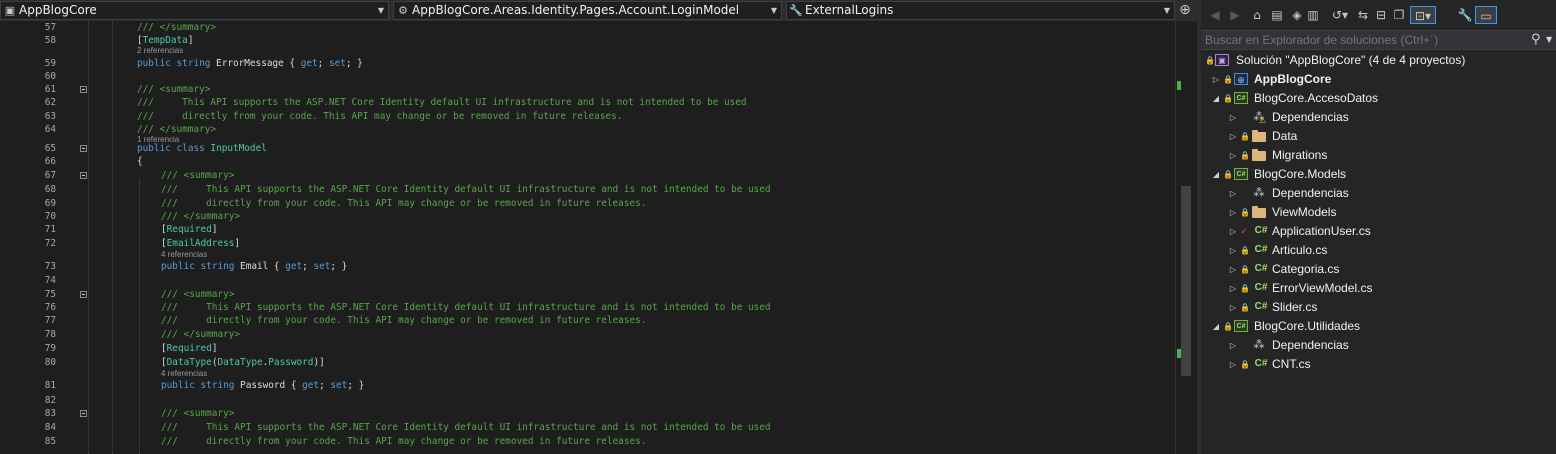 The image size is (1556, 454). What do you see at coordinates (1291, 364) in the screenshot?
I see `tree-item-label: CNT.cs` at bounding box center [1291, 364].